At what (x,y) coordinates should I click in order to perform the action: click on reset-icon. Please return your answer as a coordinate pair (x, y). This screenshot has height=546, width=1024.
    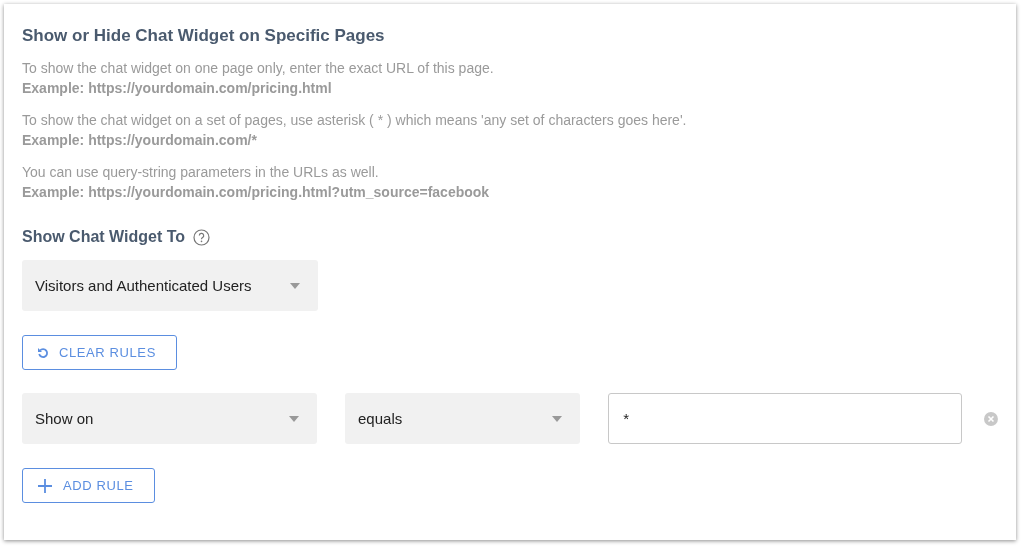
    Looking at the image, I should click on (43, 352).